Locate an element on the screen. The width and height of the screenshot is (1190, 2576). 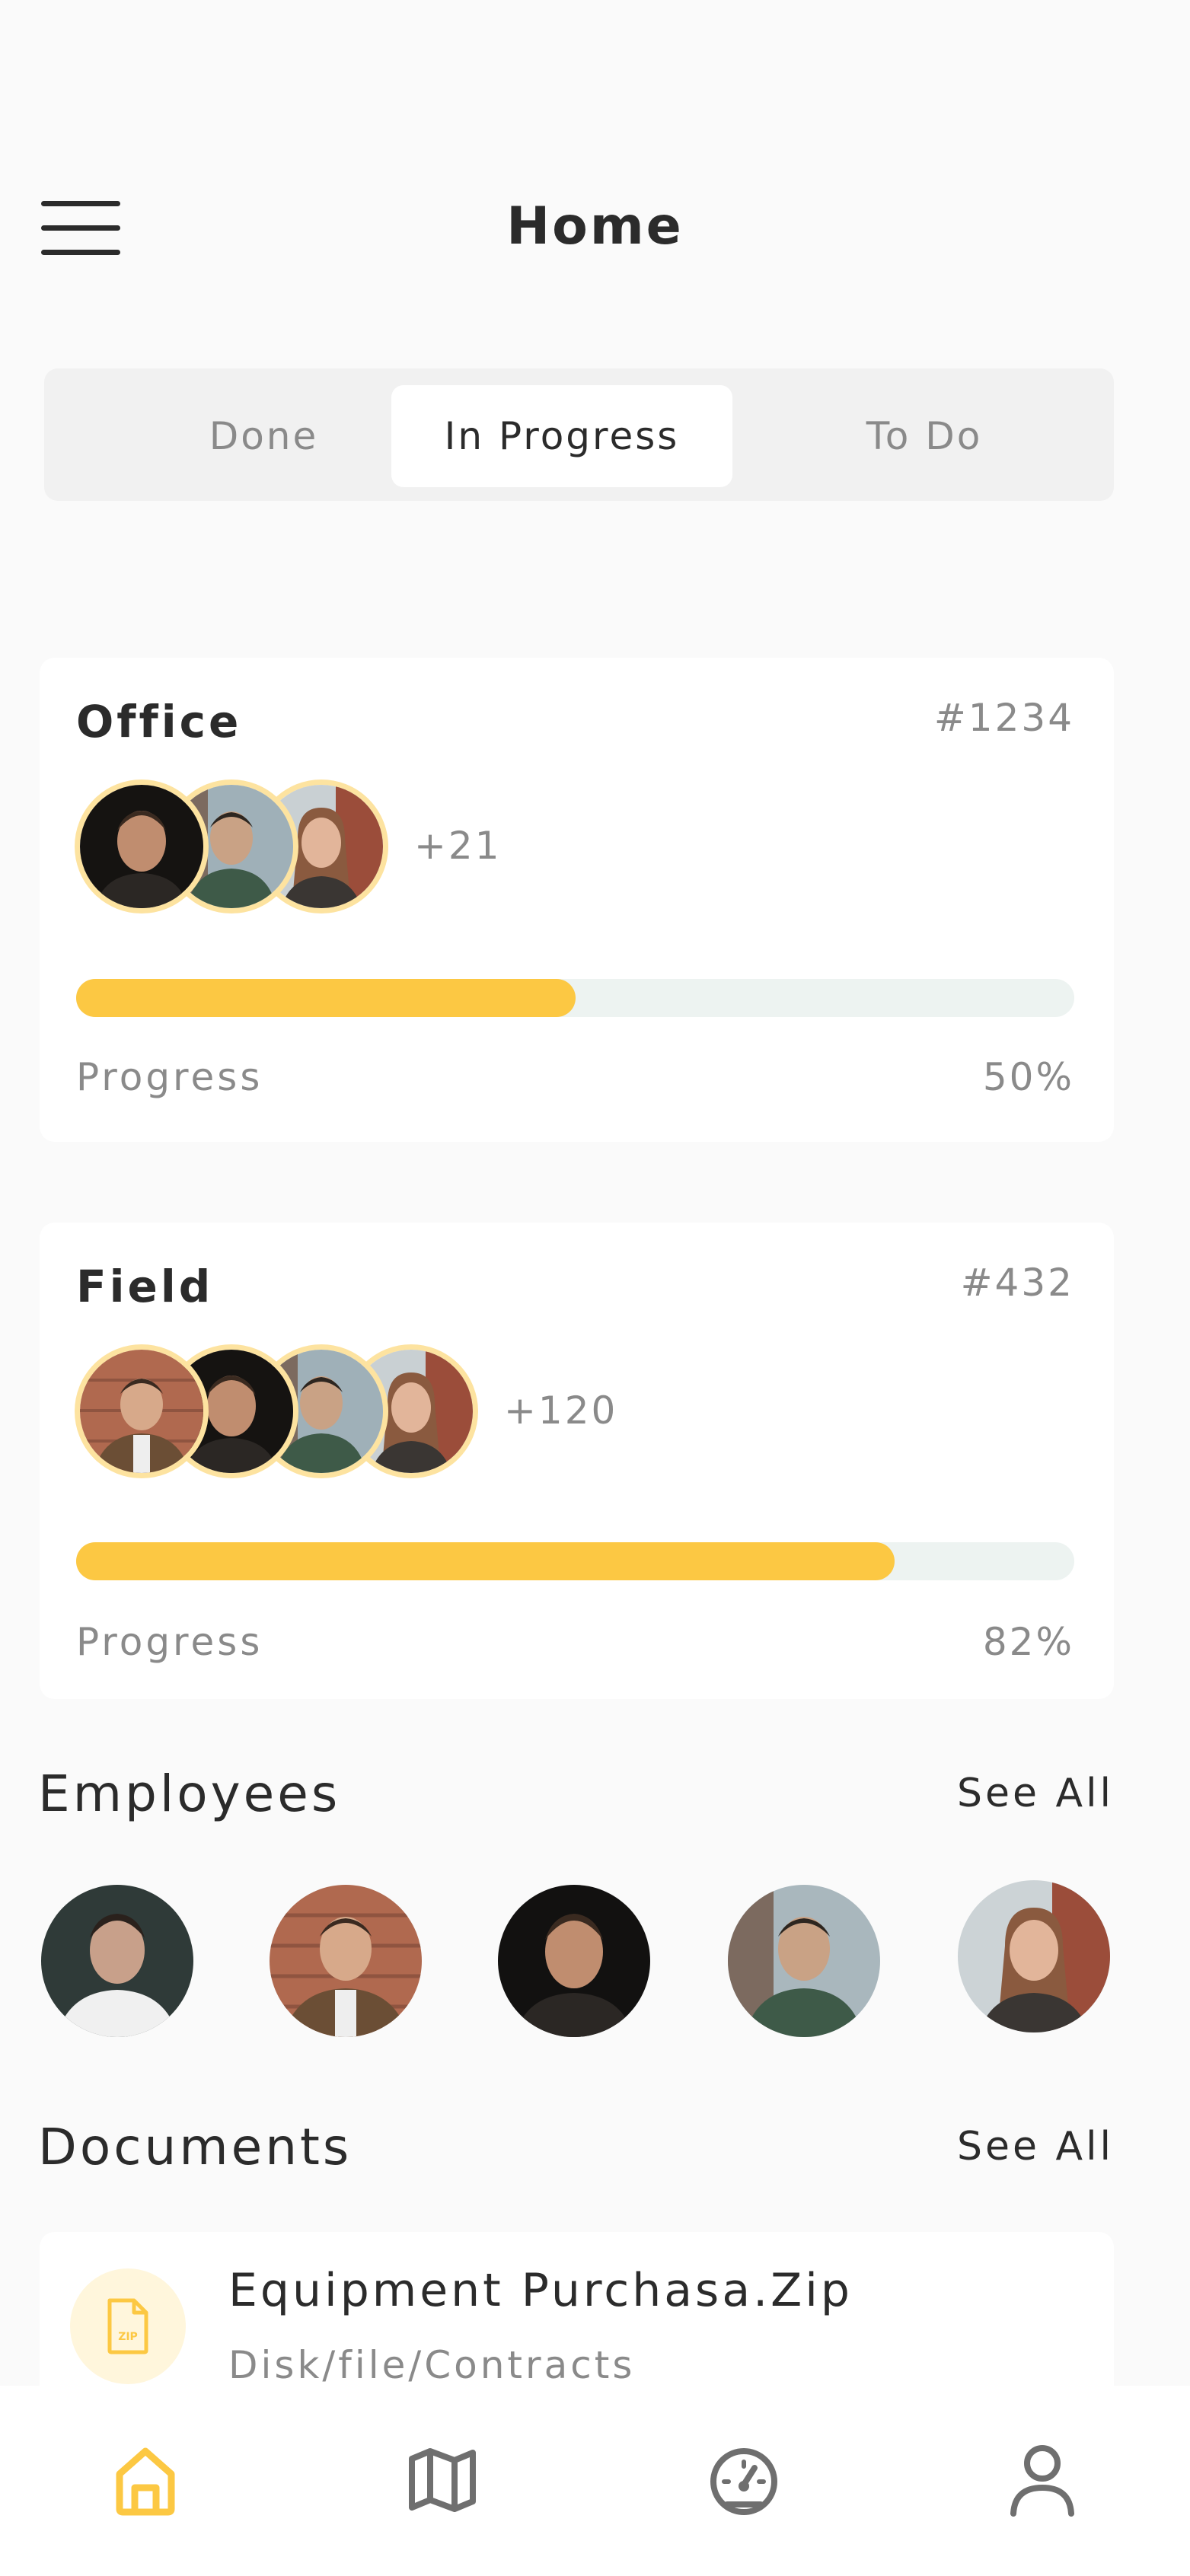
documents-see-all-link: See All is located at coordinates (1035, 2147).